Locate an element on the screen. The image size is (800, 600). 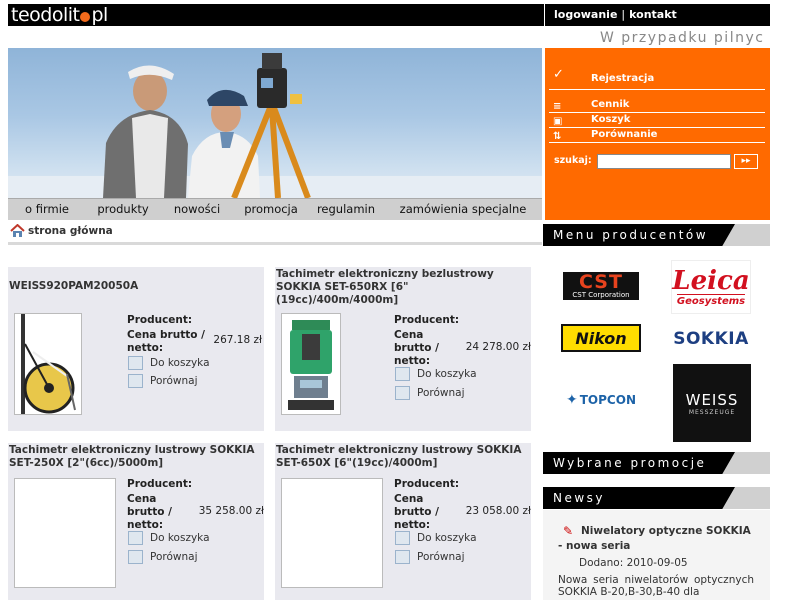
measuring-wheel-image is located at coordinates (48, 364).